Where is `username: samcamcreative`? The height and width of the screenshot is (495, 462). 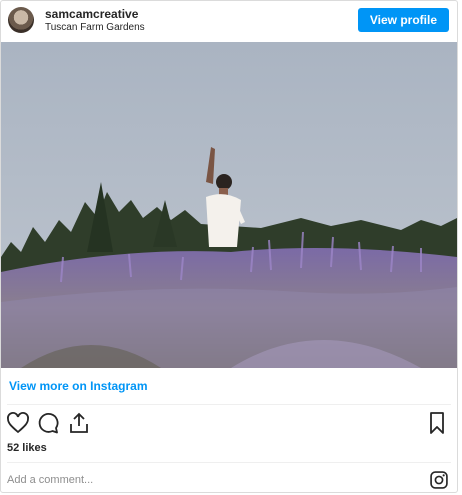 username: samcamcreative is located at coordinates (91, 14).